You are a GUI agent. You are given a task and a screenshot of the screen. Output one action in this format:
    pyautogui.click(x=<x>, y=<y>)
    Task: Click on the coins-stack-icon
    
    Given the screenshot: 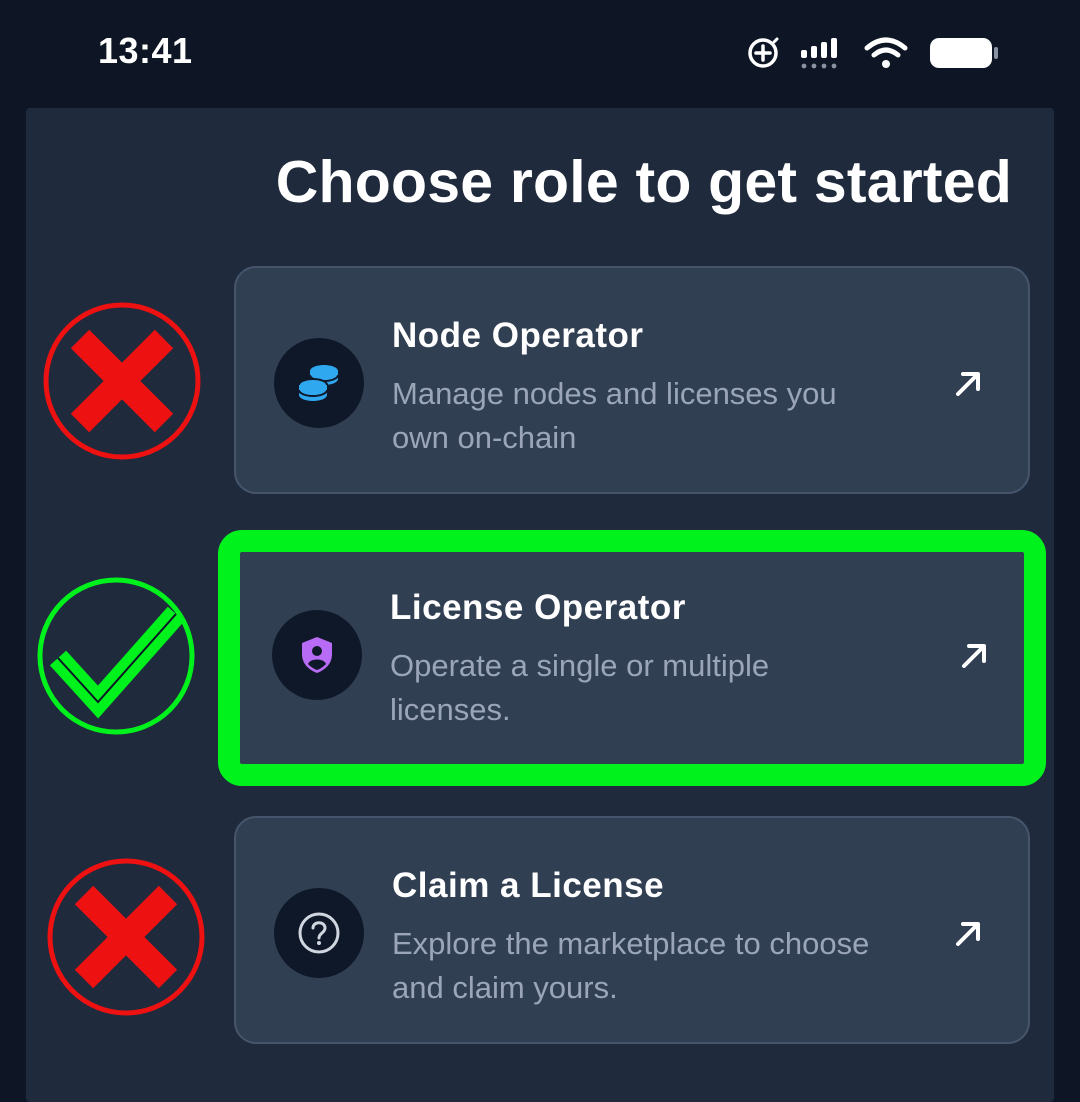 What is the action you would take?
    pyautogui.click(x=318, y=383)
    